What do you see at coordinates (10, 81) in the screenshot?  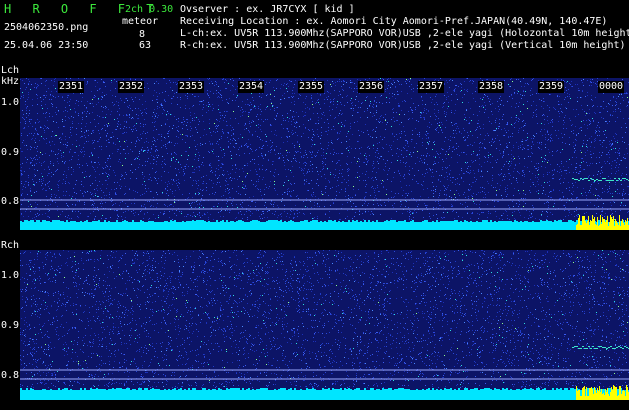 I see `lch-unit: kHz` at bounding box center [10, 81].